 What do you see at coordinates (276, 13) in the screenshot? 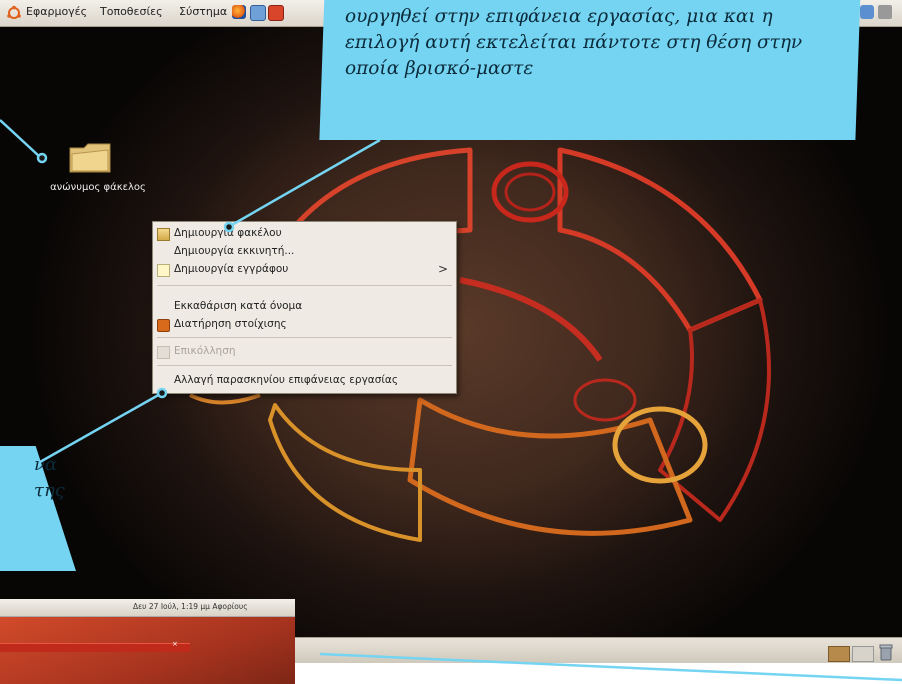
I see `help-icon` at bounding box center [276, 13].